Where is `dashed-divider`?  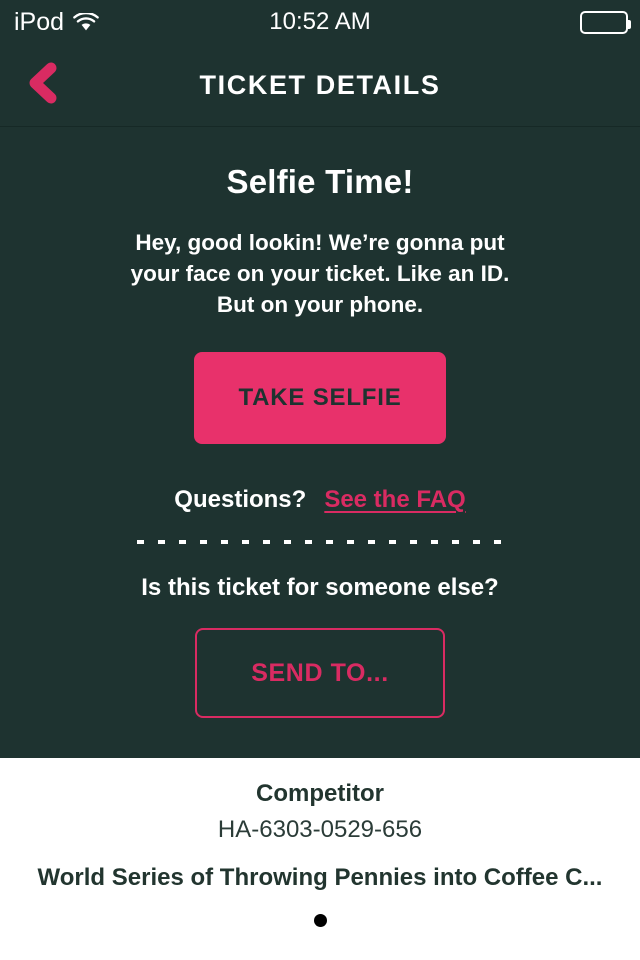 dashed-divider is located at coordinates (320, 542).